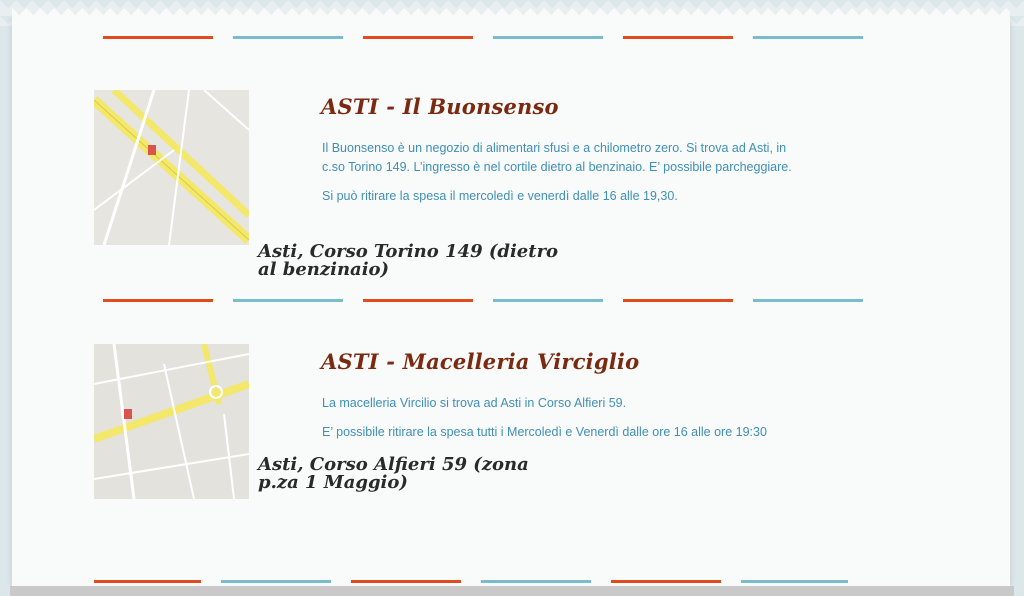 Image resolution: width=1024 pixels, height=596 pixels. Describe the element at coordinates (480, 361) in the screenshot. I see `entry-title: ASTI - Macelleria Virciglio` at that location.